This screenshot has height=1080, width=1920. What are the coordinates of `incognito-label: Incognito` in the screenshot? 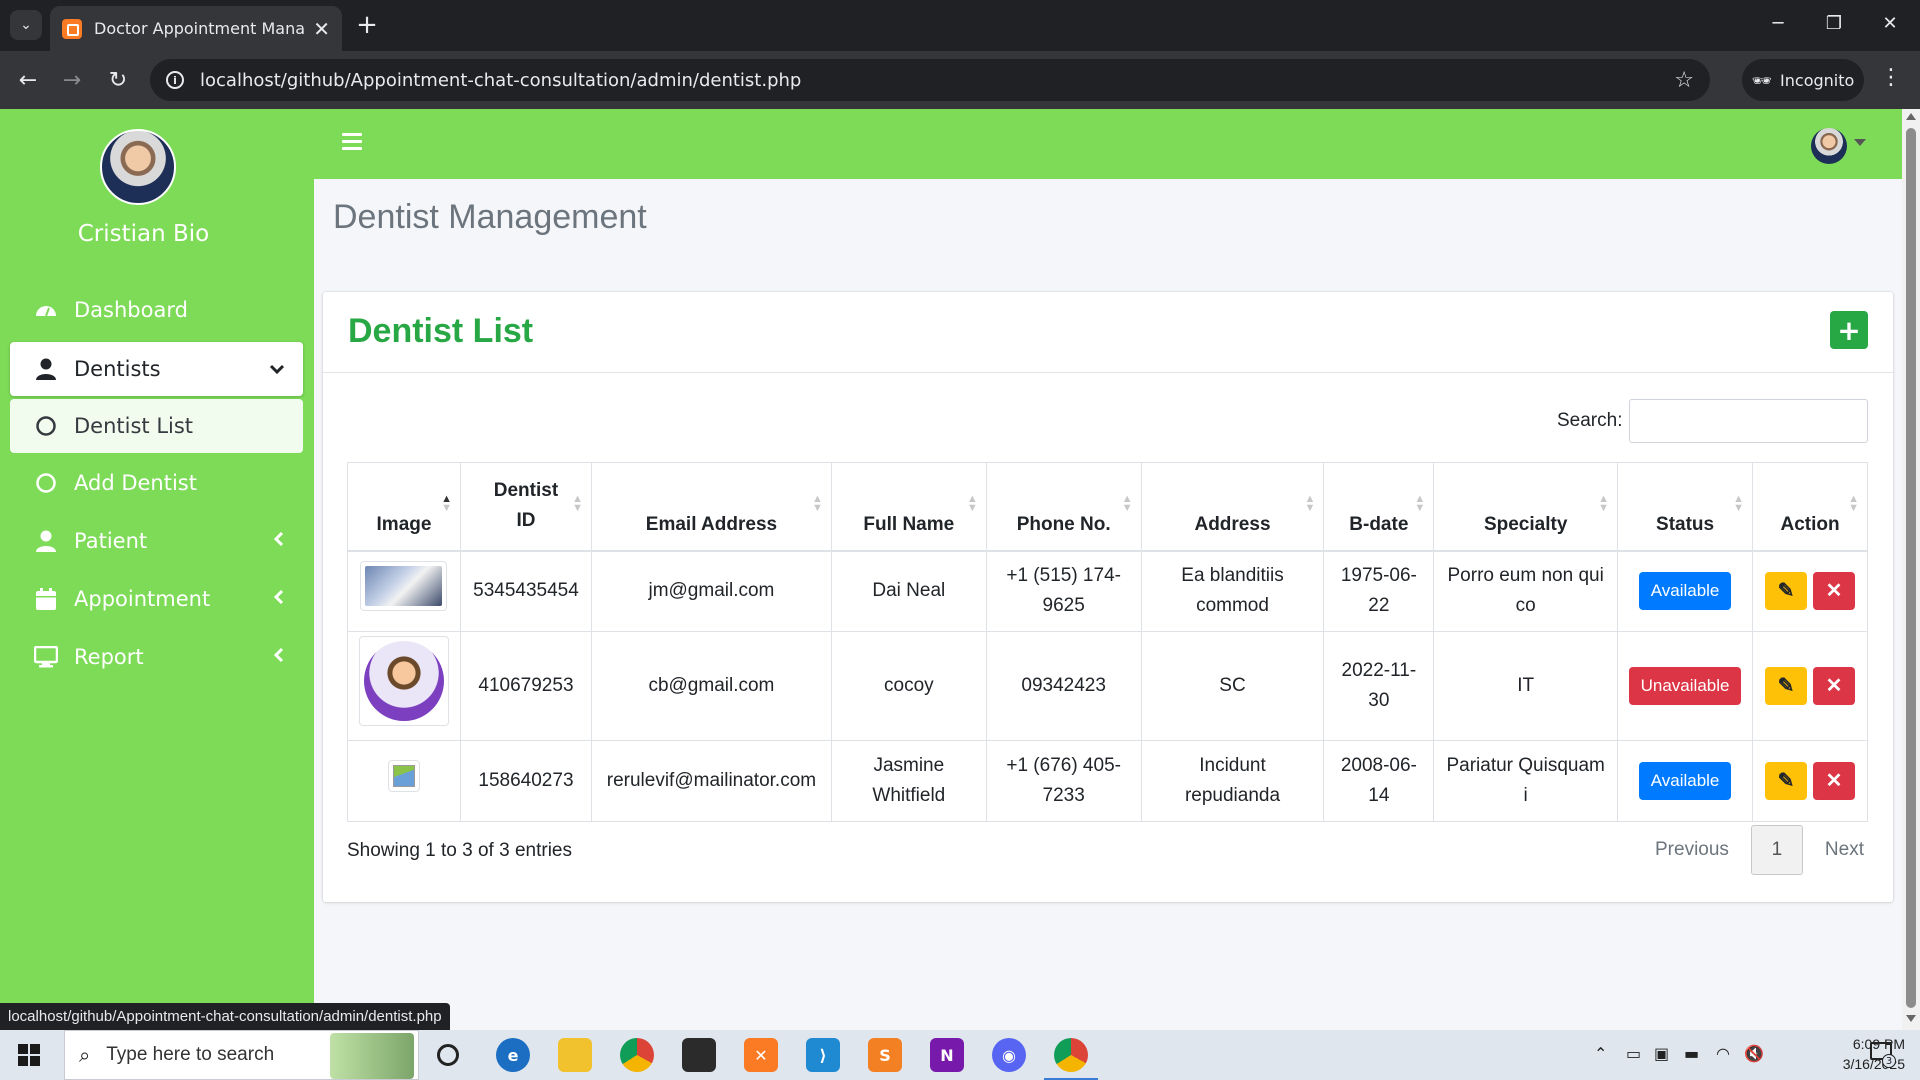 It's located at (1817, 80).